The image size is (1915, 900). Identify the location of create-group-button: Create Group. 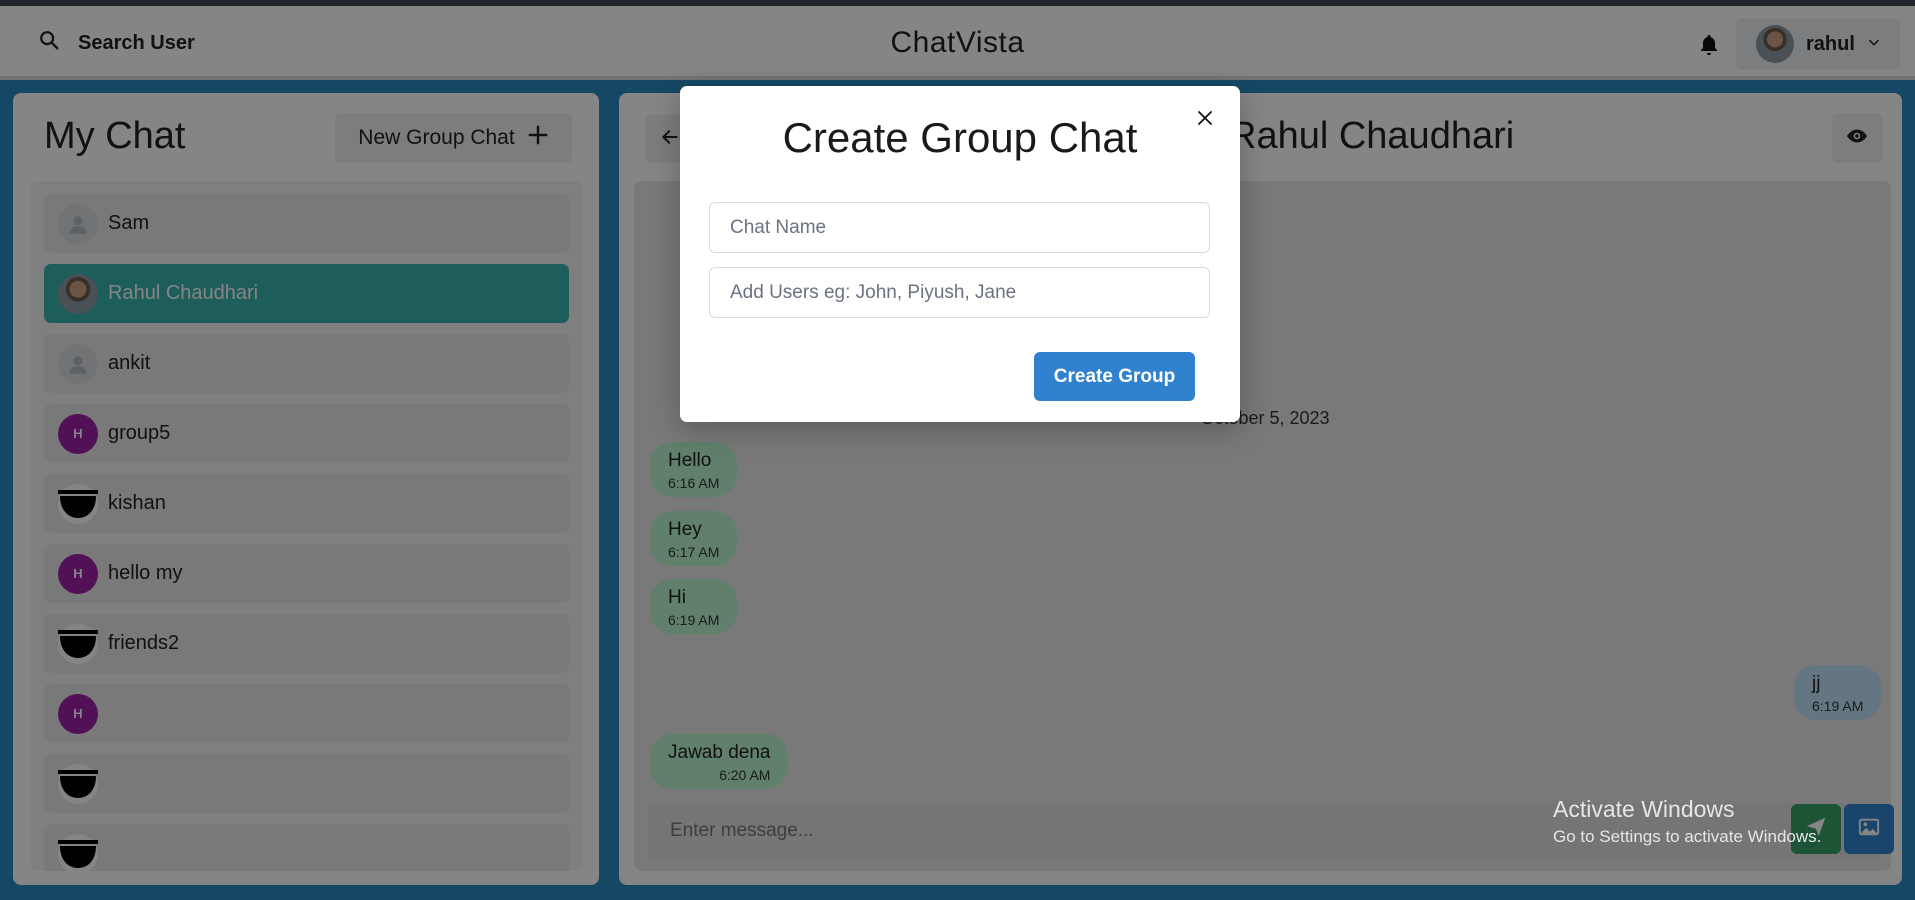
(1114, 376).